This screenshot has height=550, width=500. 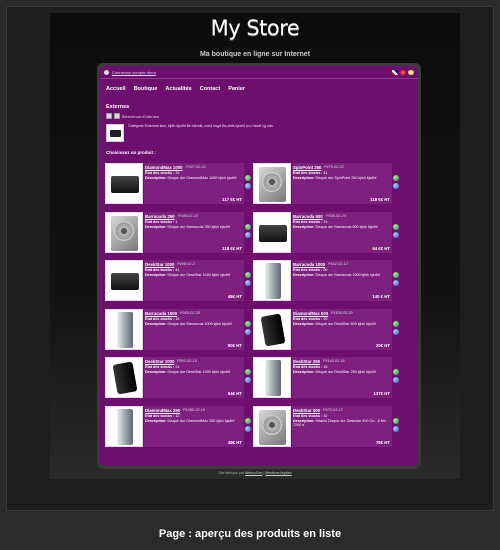 I want to click on footer-link-legal: Mentions légales, so click(x=278, y=473).